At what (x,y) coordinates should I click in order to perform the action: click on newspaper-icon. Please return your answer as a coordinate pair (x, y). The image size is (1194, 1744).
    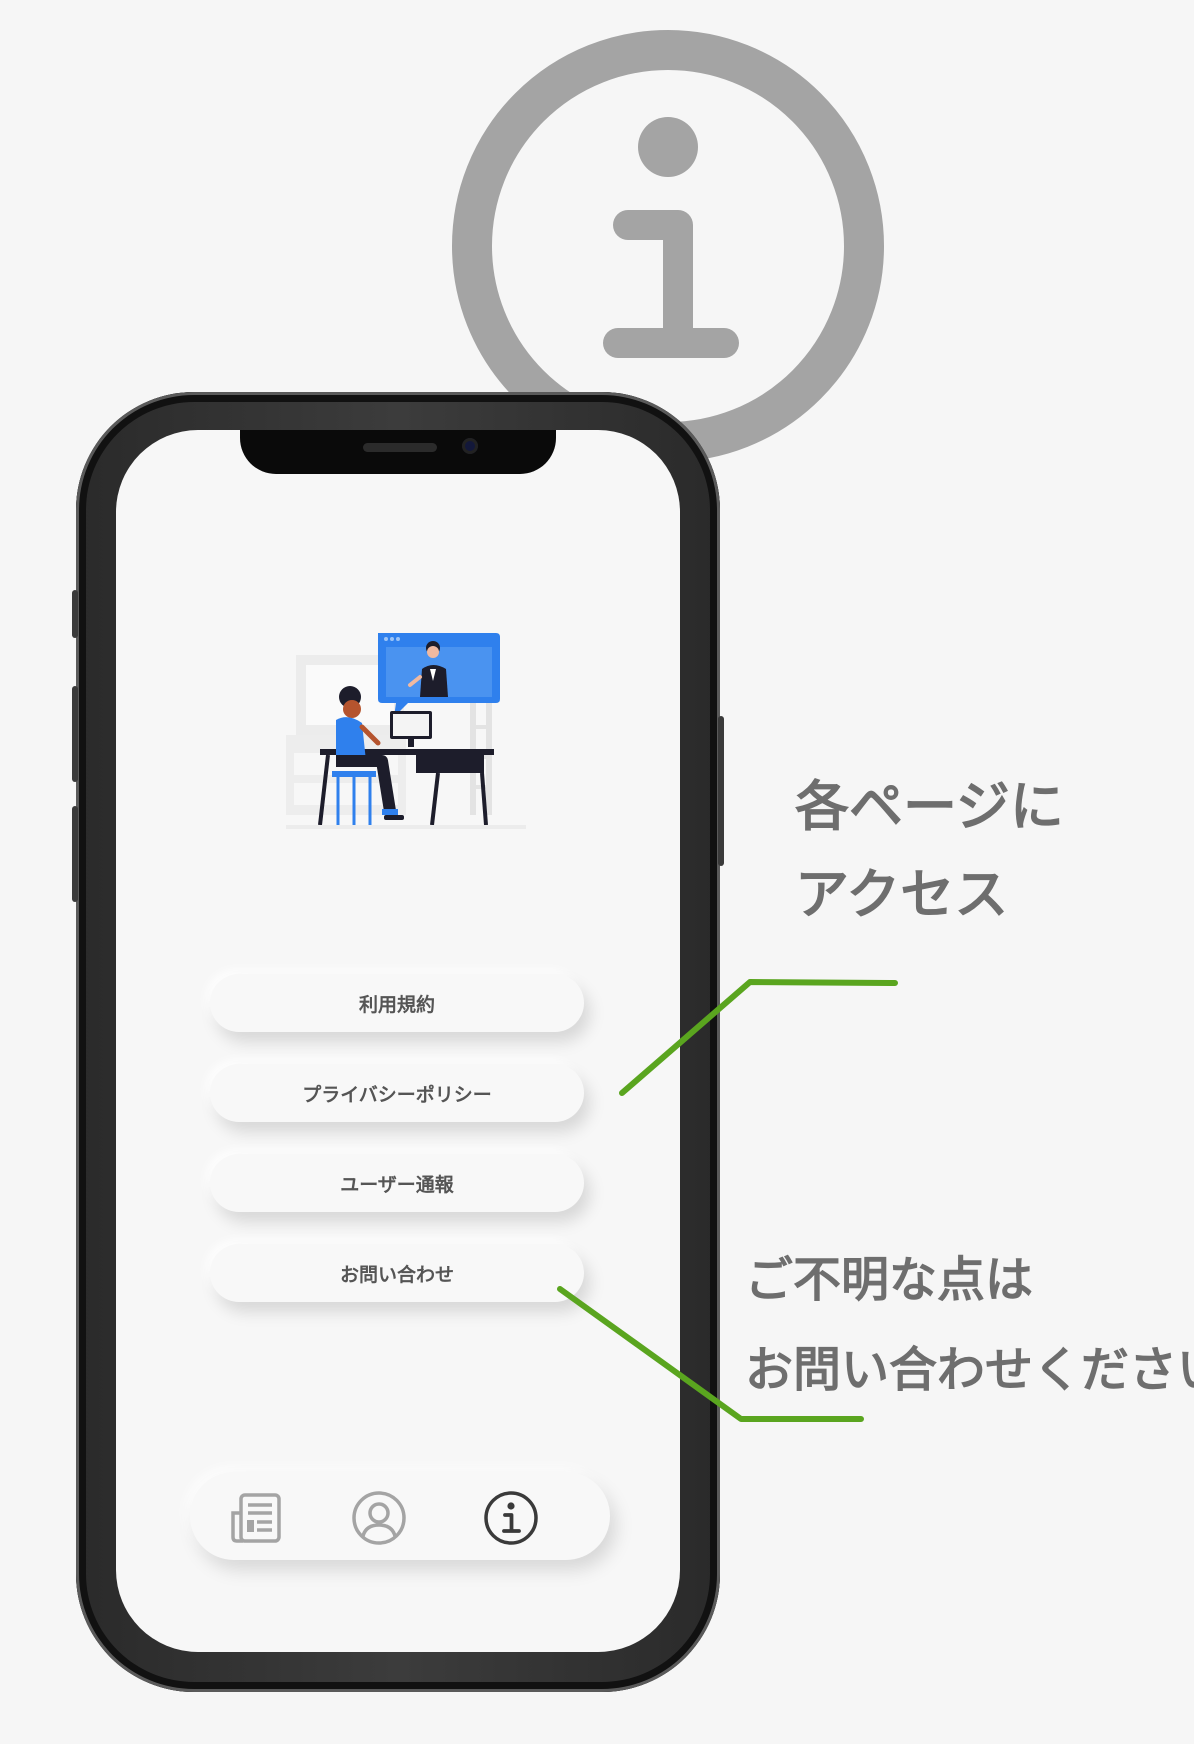
    Looking at the image, I should click on (256, 1518).